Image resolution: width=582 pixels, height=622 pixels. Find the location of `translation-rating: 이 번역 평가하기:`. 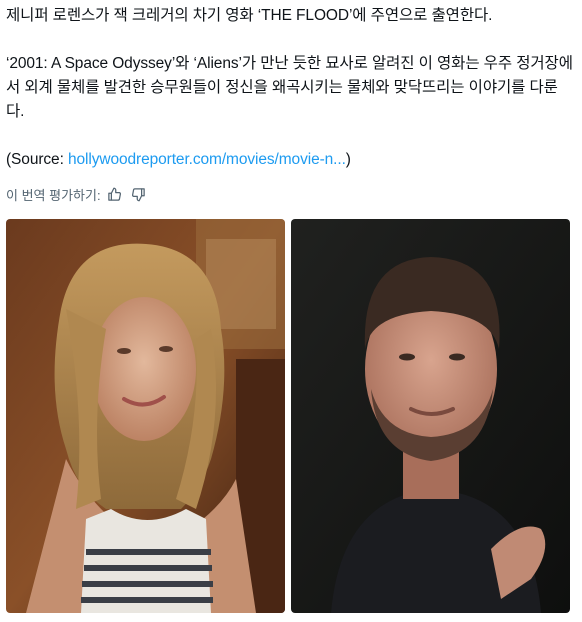

translation-rating: 이 번역 평가하기: is located at coordinates (77, 194).